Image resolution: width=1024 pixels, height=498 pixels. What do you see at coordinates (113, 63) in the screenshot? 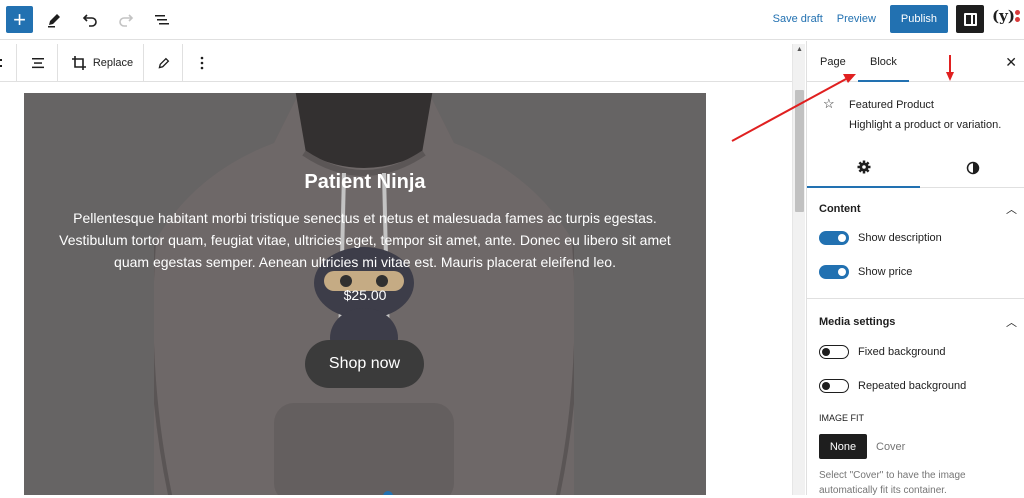
I see `replace-label: Replace` at bounding box center [113, 63].